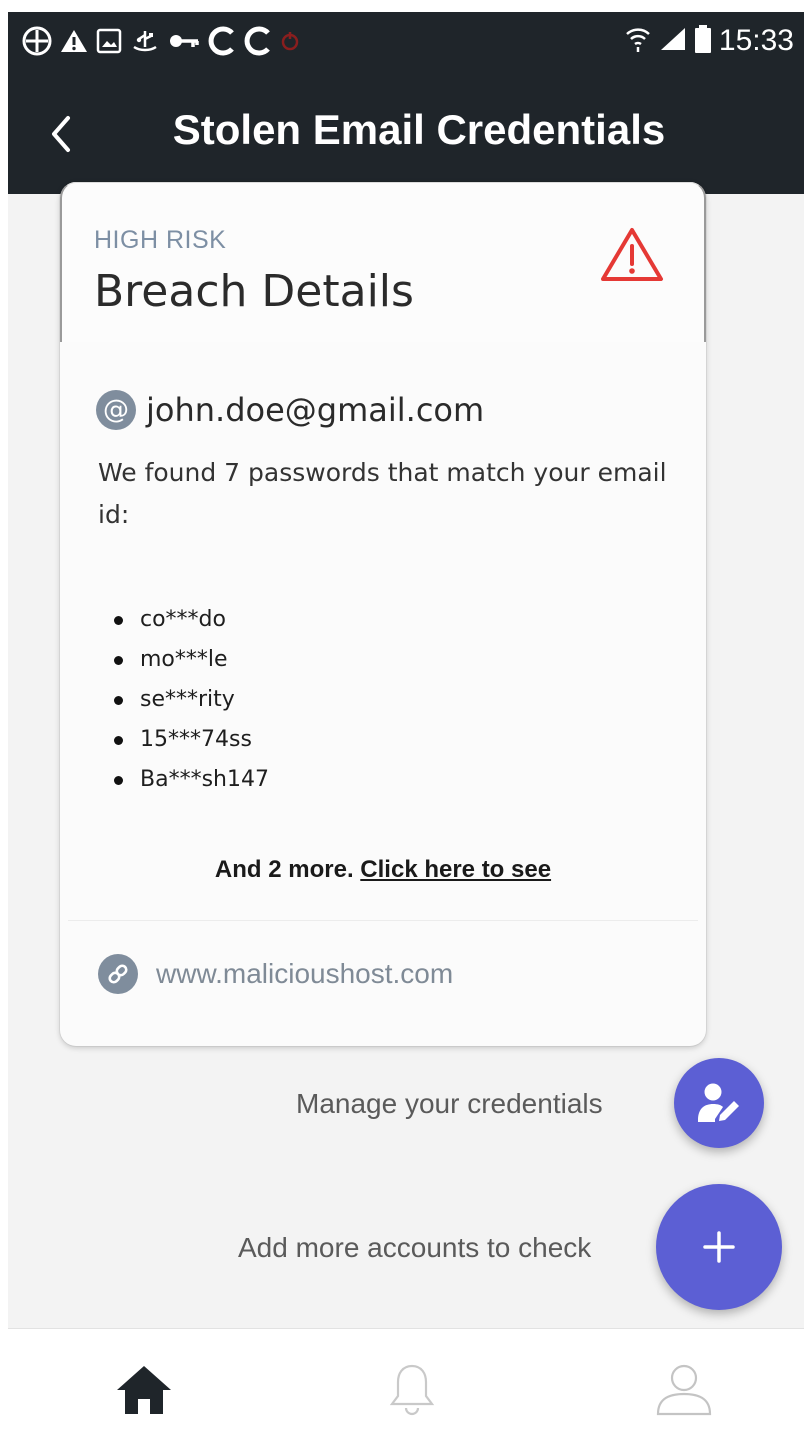 The height and width of the screenshot is (1446, 804). I want to click on user-edit-icon, so click(718, 1102).